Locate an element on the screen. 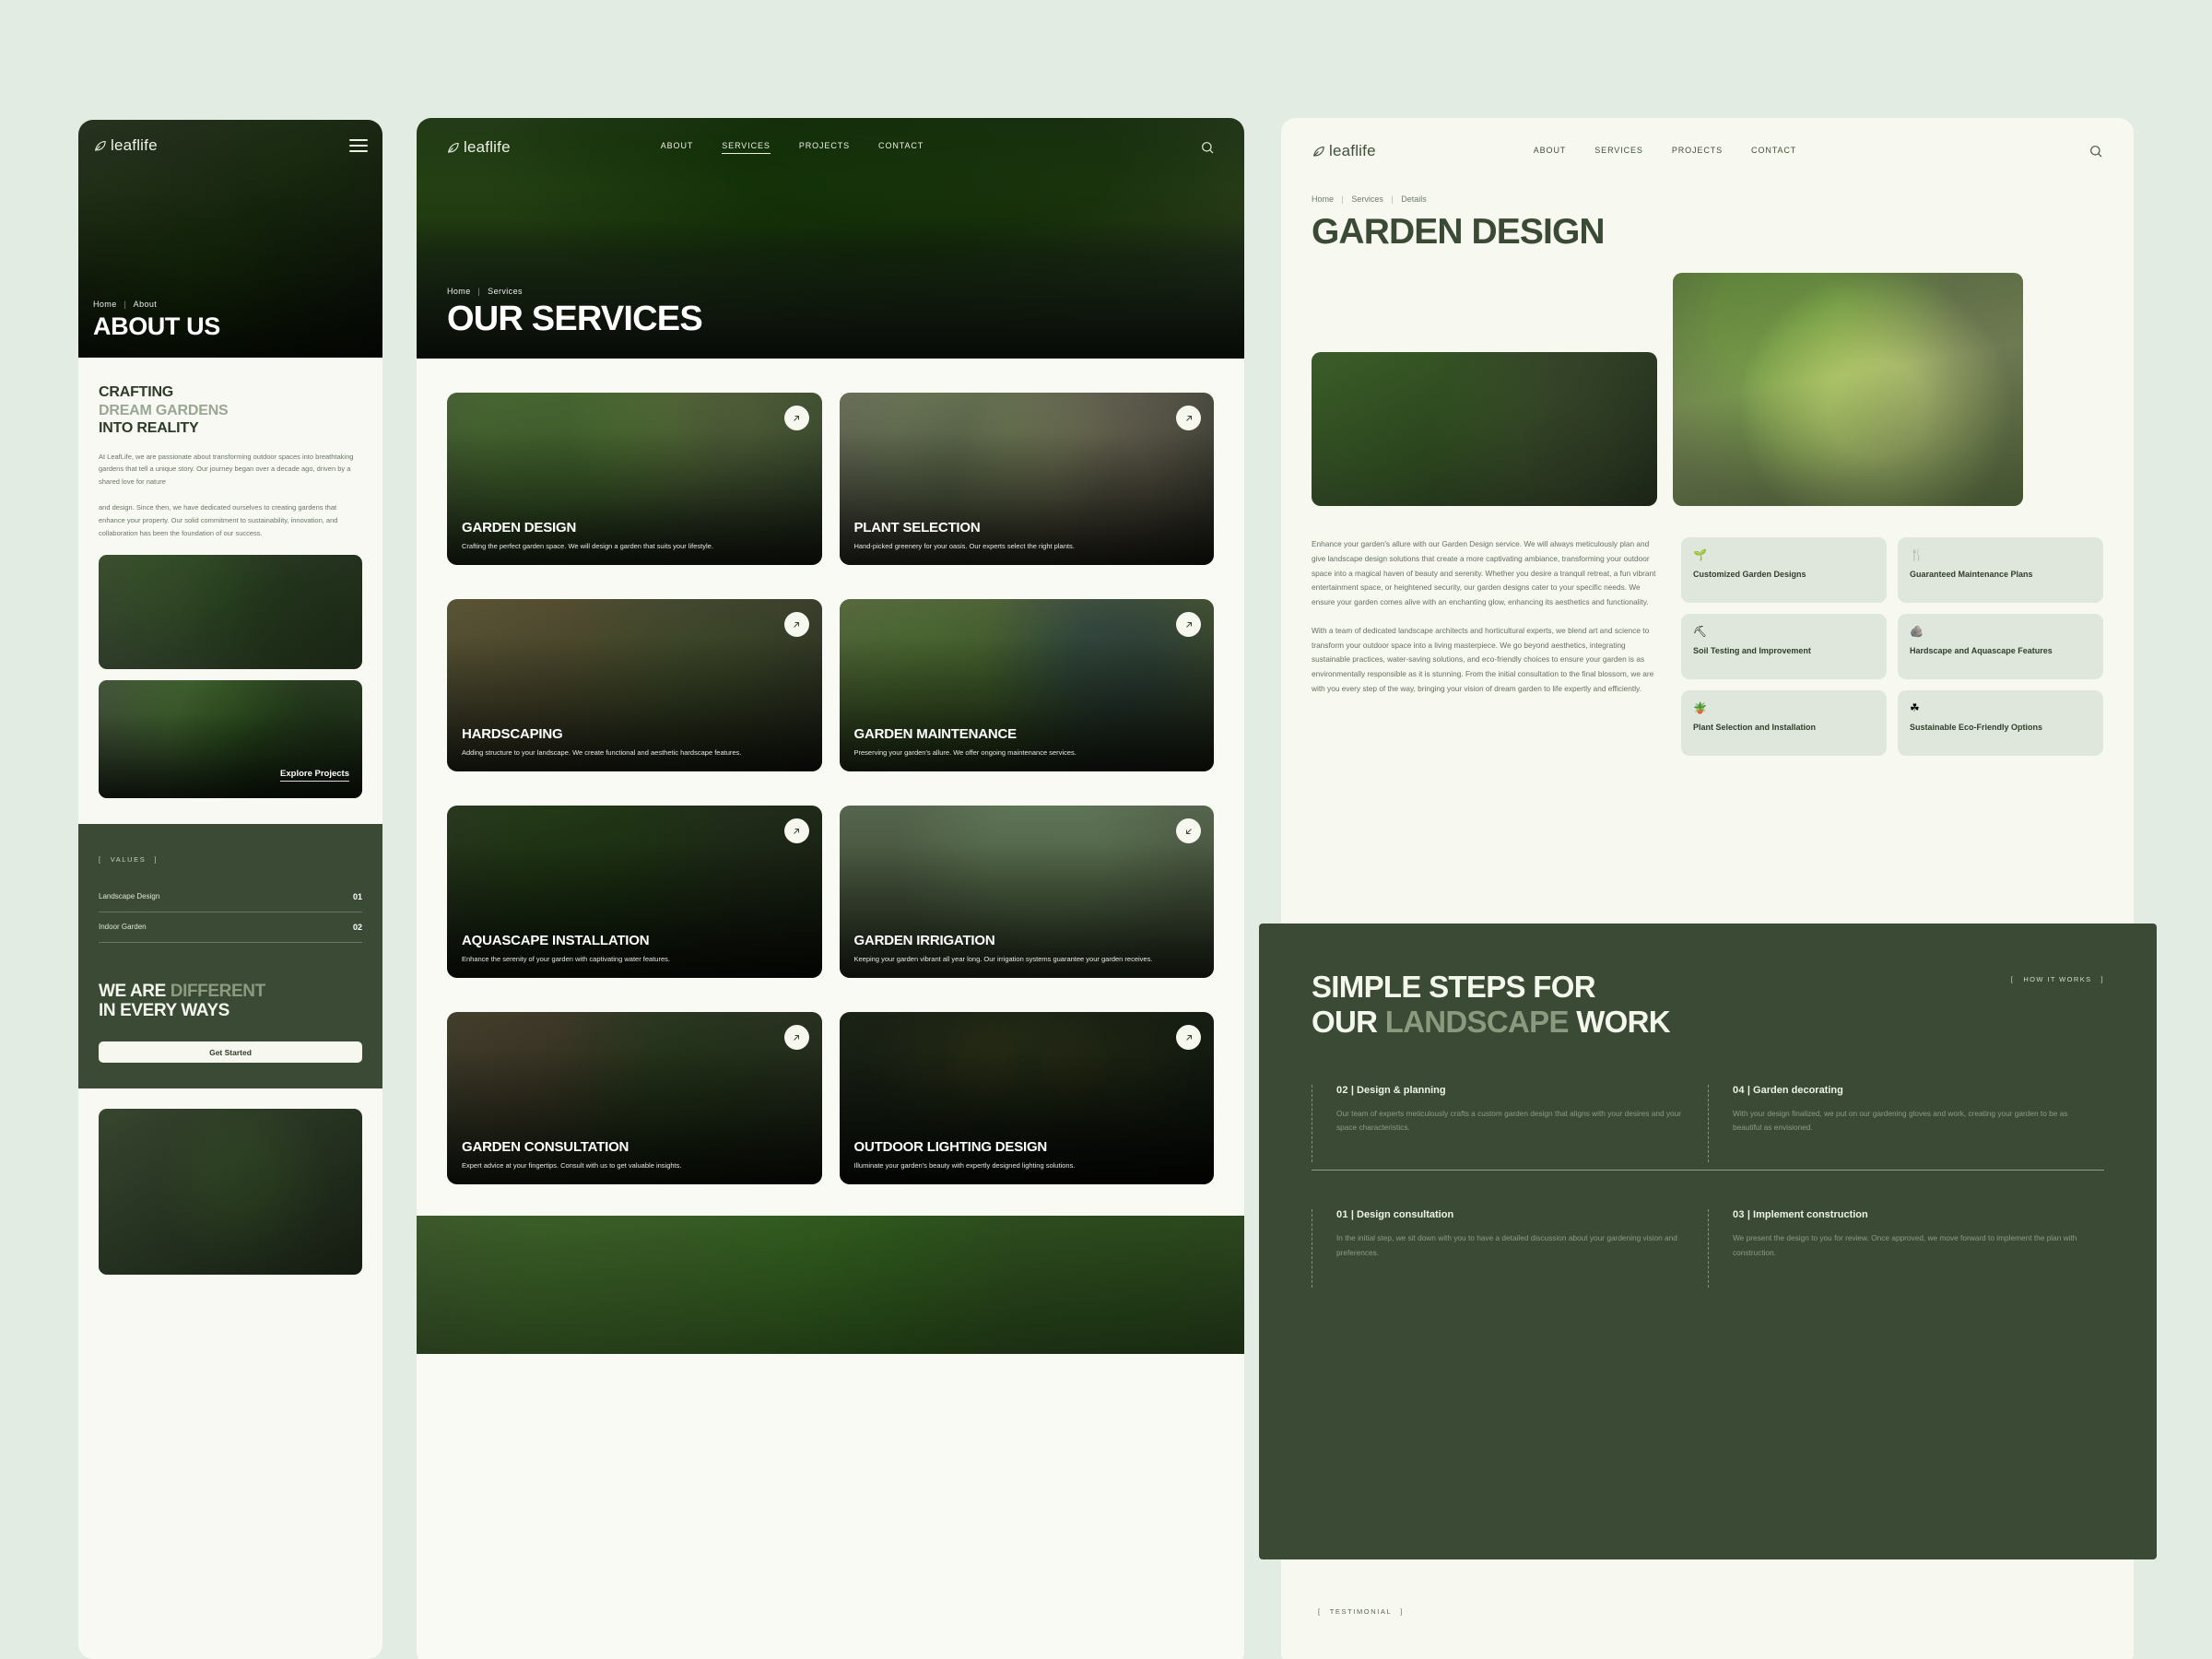 The width and height of the screenshot is (2212, 1659). mobile-topbar: leaflife is located at coordinates (230, 145).